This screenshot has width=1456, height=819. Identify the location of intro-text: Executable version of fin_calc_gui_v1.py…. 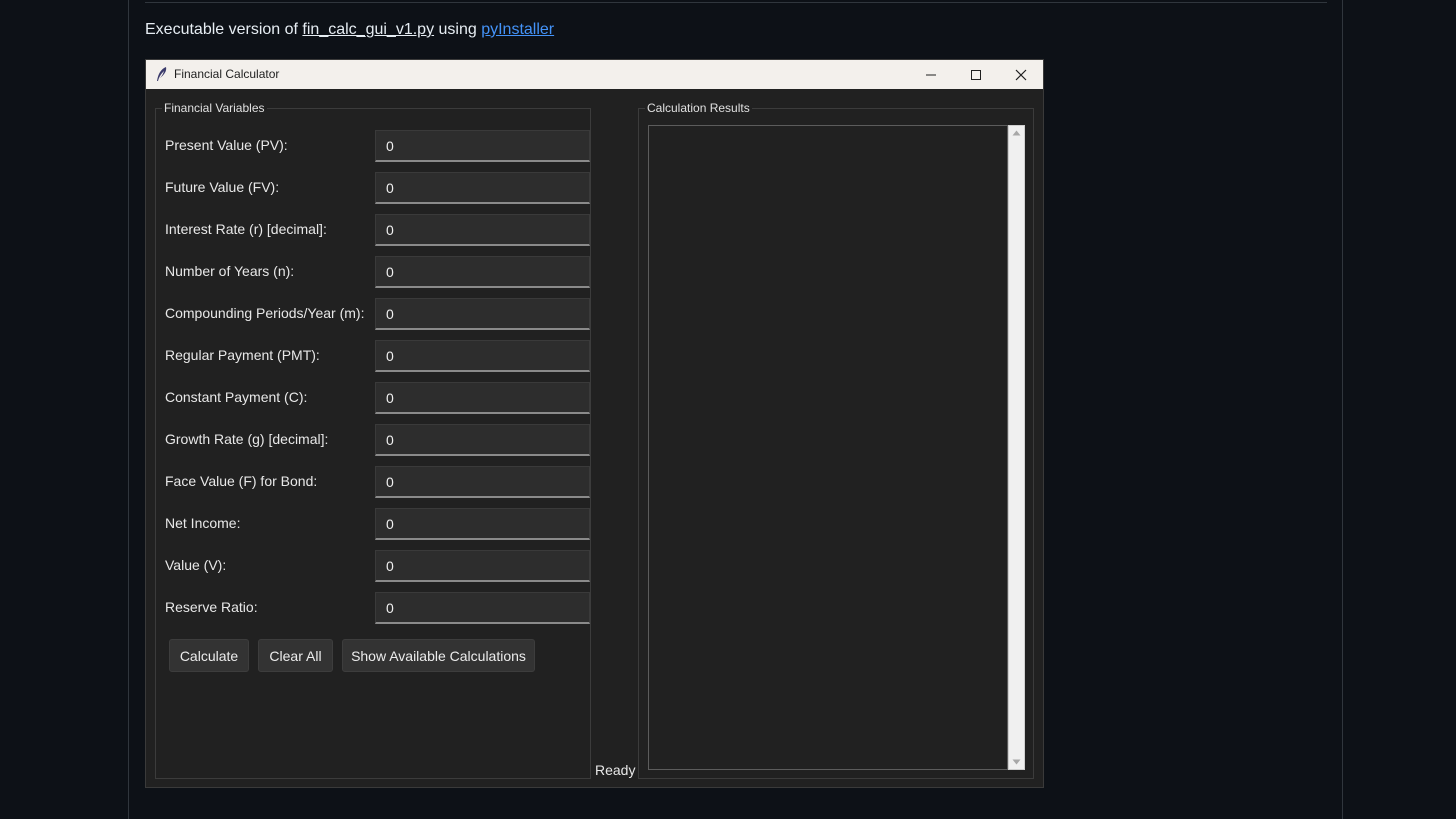
(349, 30).